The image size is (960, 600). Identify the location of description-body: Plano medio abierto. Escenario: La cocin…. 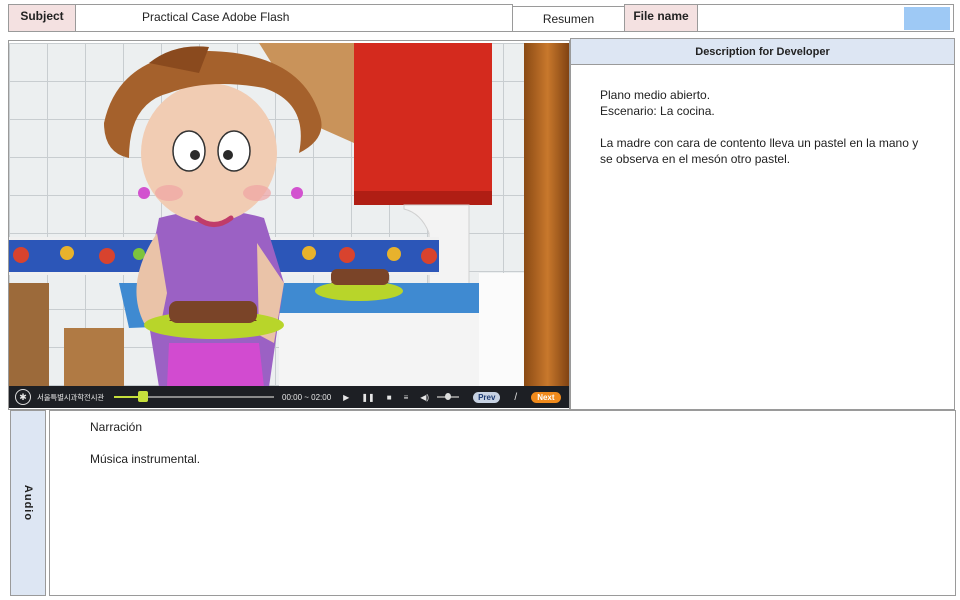
(762, 116).